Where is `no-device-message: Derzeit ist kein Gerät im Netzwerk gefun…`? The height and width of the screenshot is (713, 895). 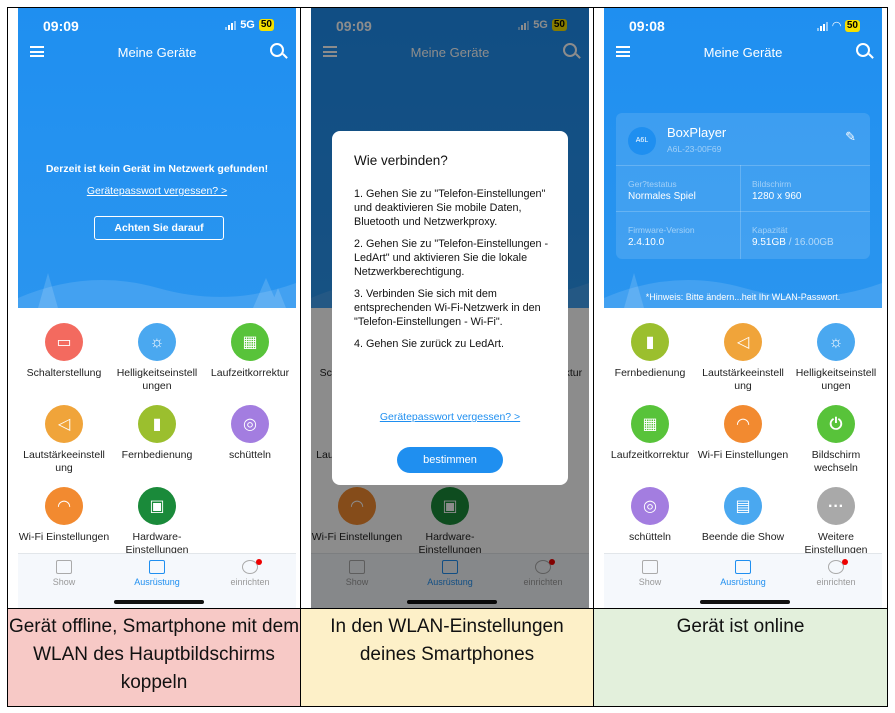
no-device-message: Derzeit ist kein Gerät im Netzwerk gefun… is located at coordinates (157, 169).